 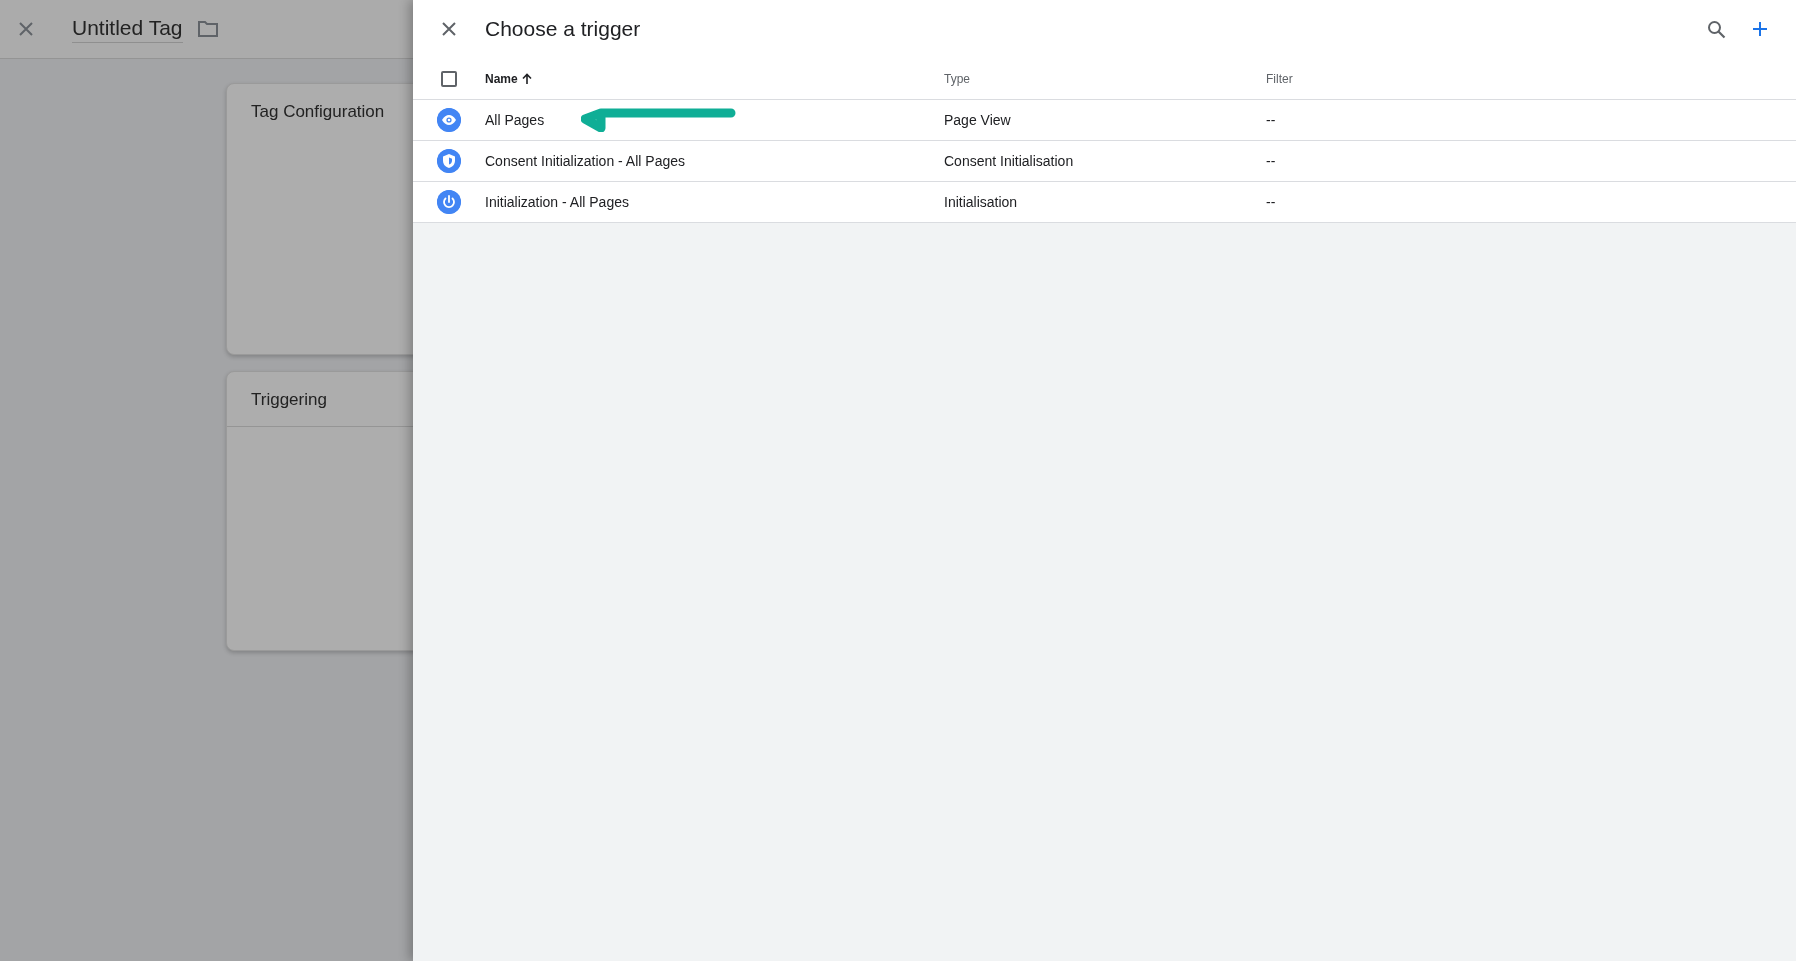 What do you see at coordinates (1009, 161) in the screenshot?
I see `trigger-type: Consent Initialisation` at bounding box center [1009, 161].